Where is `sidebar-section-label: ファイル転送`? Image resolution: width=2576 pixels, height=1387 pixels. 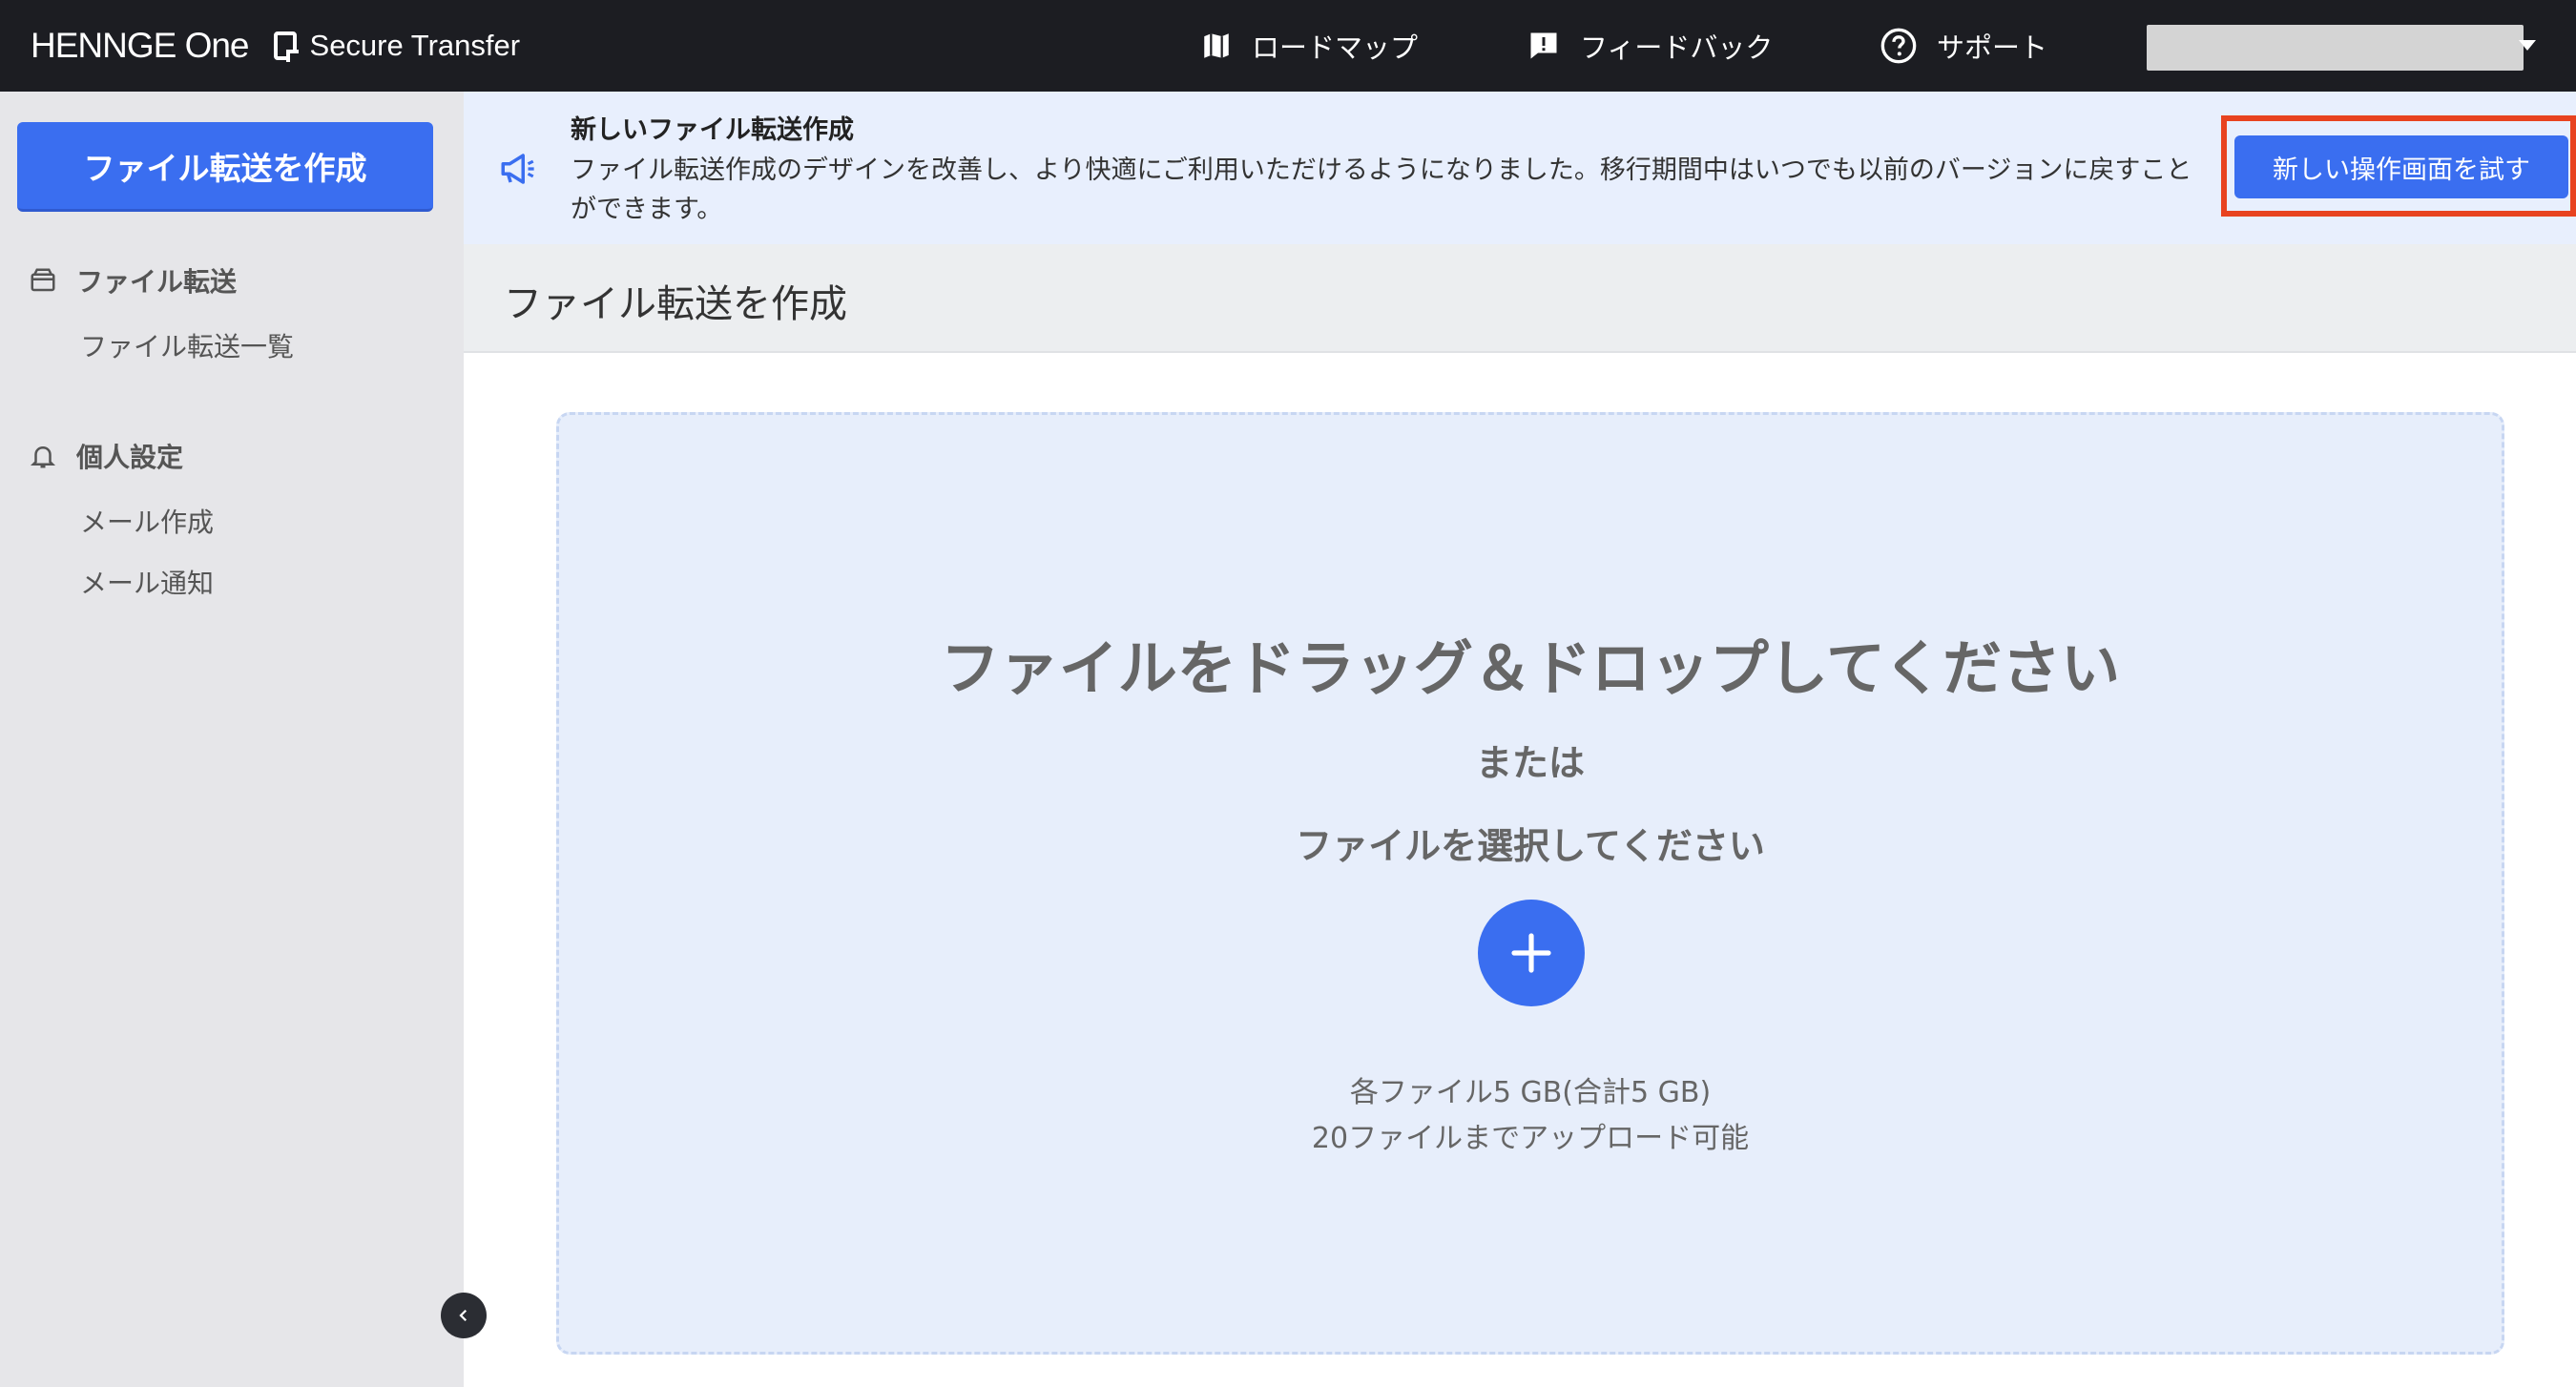 sidebar-section-label: ファイル転送 is located at coordinates (157, 282).